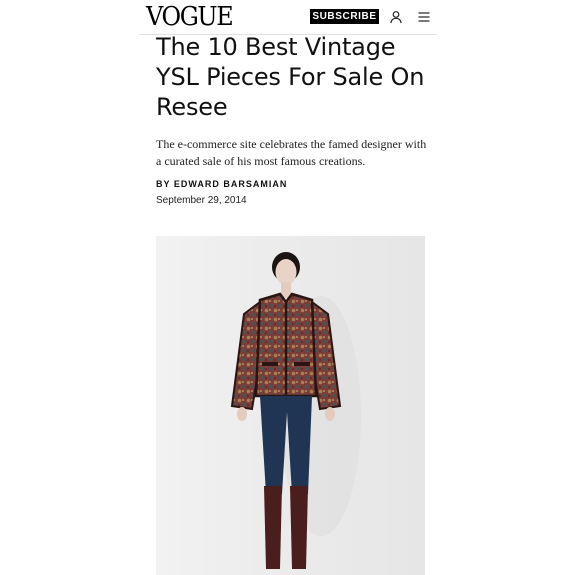 The image size is (575, 575). Describe the element at coordinates (288, 17) in the screenshot. I see `site-header: VOGUE SUBSCRIBE` at that location.